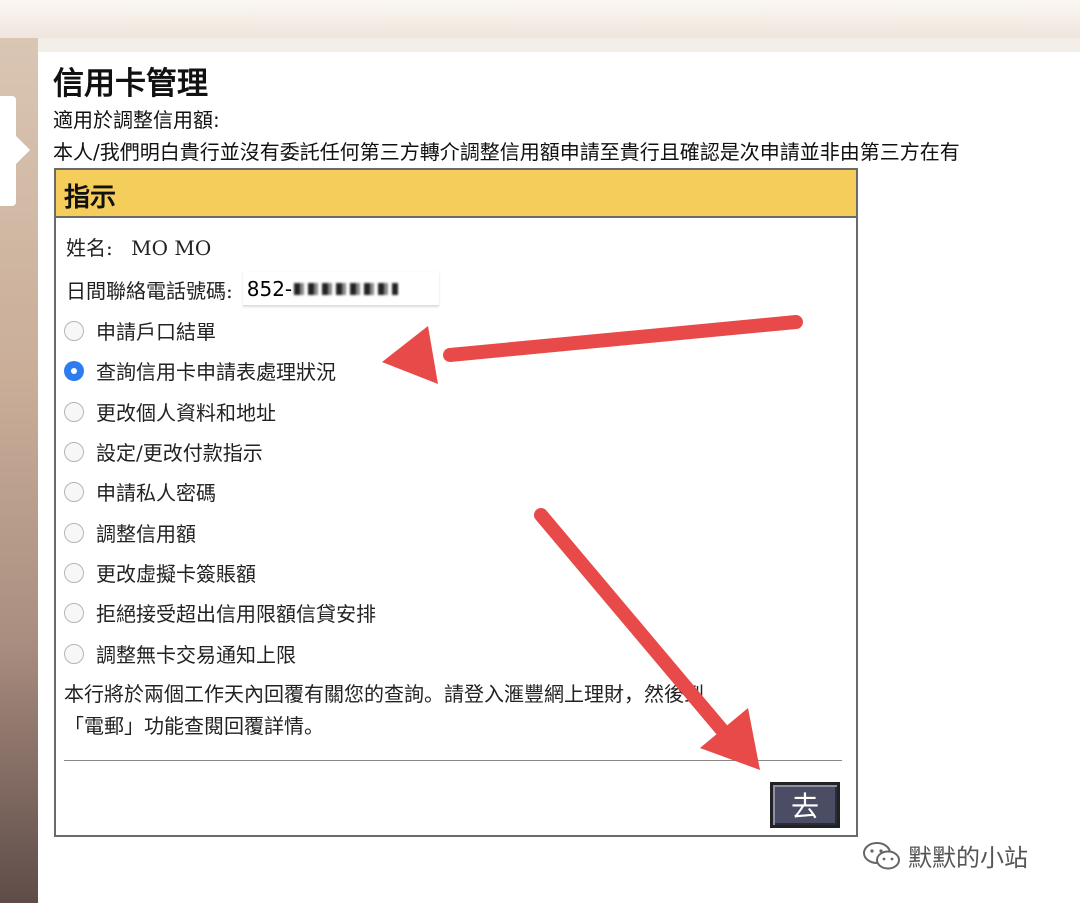 The height and width of the screenshot is (903, 1080). What do you see at coordinates (136, 120) in the screenshot?
I see `adjust-credit-heading: 適用於調整信用額:` at bounding box center [136, 120].